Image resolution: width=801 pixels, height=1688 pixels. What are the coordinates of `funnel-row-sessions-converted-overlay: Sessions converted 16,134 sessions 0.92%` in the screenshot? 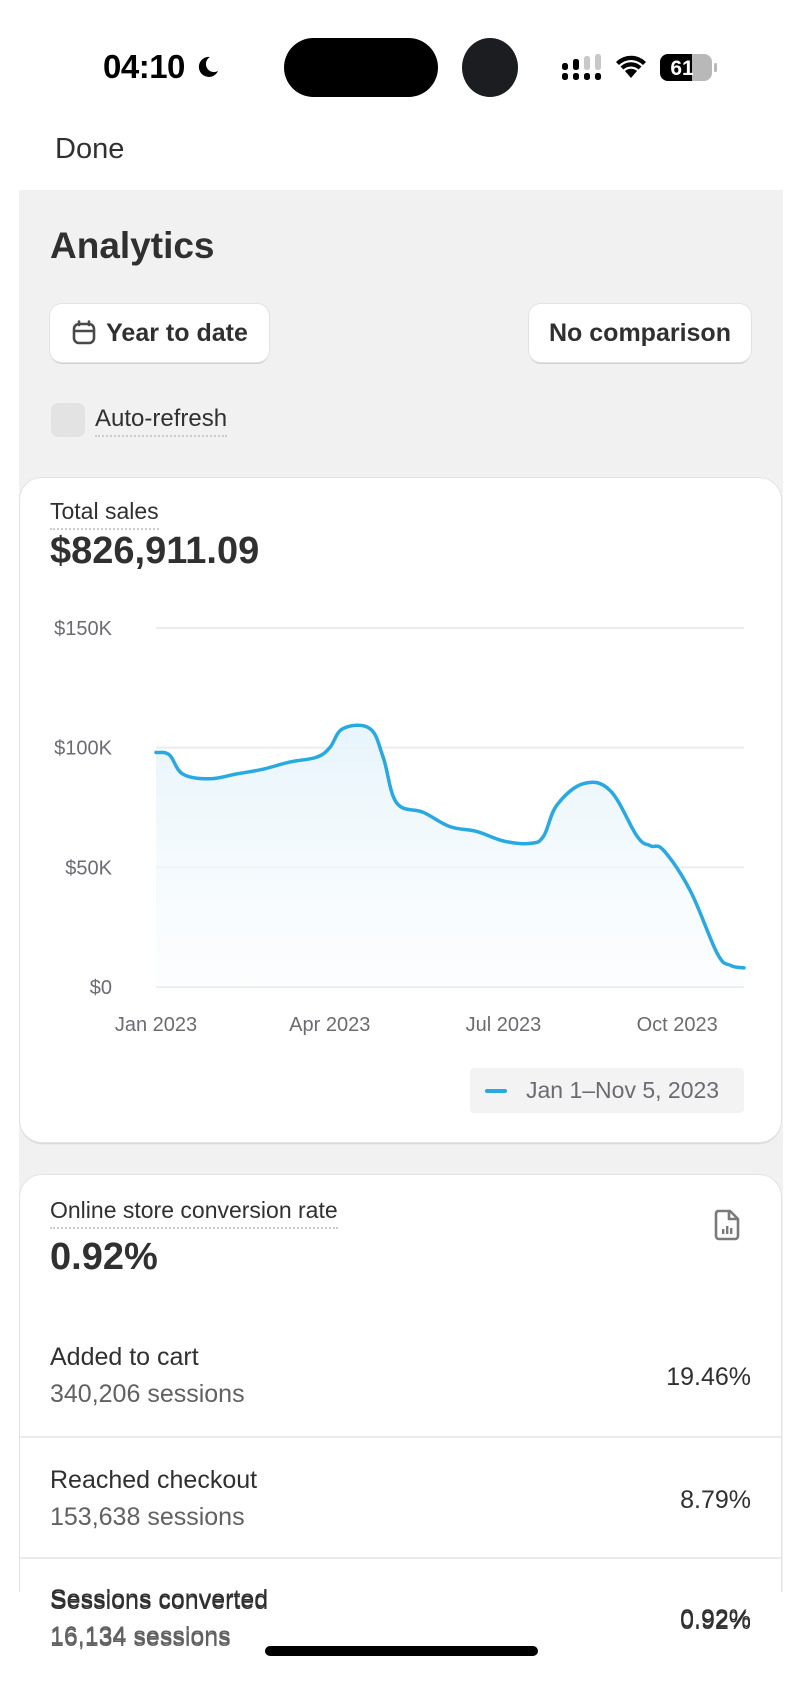 It's located at (400, 1617).